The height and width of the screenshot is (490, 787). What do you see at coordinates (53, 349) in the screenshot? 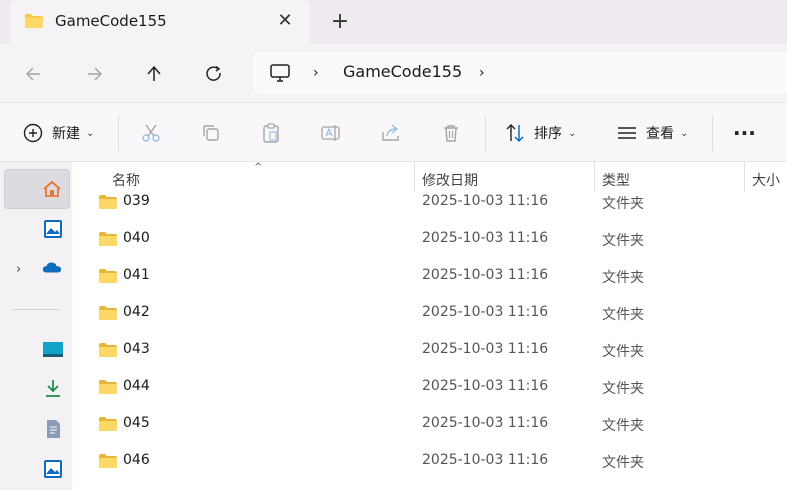
I see `desktop-icon` at bounding box center [53, 349].